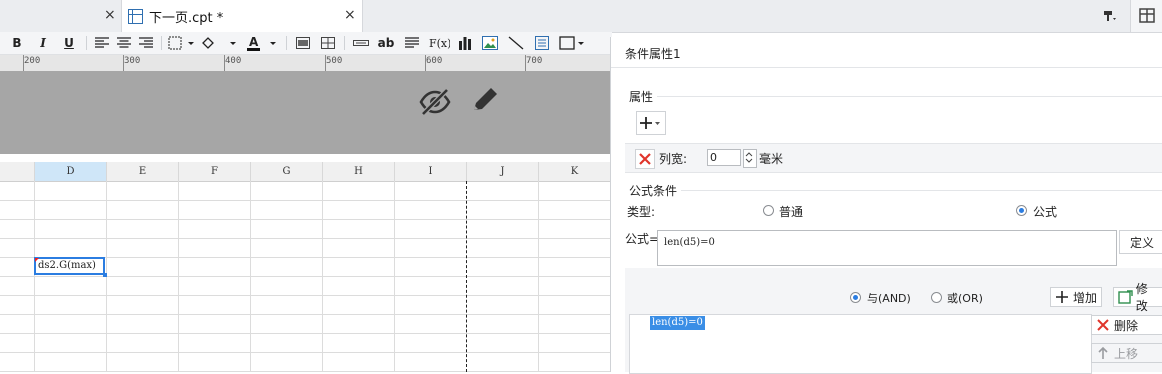 The width and height of the screenshot is (1162, 374). Describe the element at coordinates (1021, 210) in the screenshot. I see `type-formula-radio` at that location.